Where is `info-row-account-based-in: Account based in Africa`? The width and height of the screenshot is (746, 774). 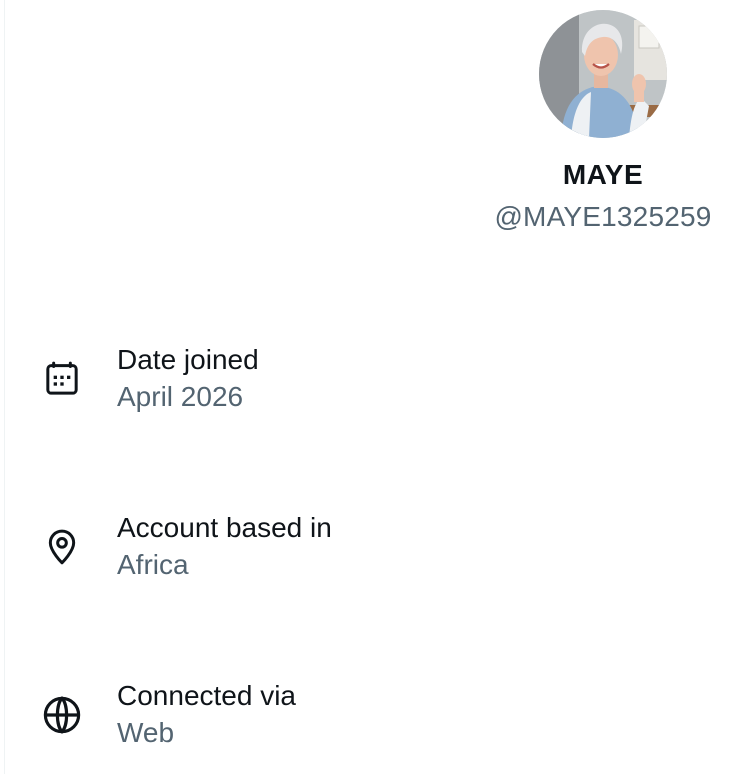
info-row-account-based-in: Account based in Africa is located at coordinates (186, 547).